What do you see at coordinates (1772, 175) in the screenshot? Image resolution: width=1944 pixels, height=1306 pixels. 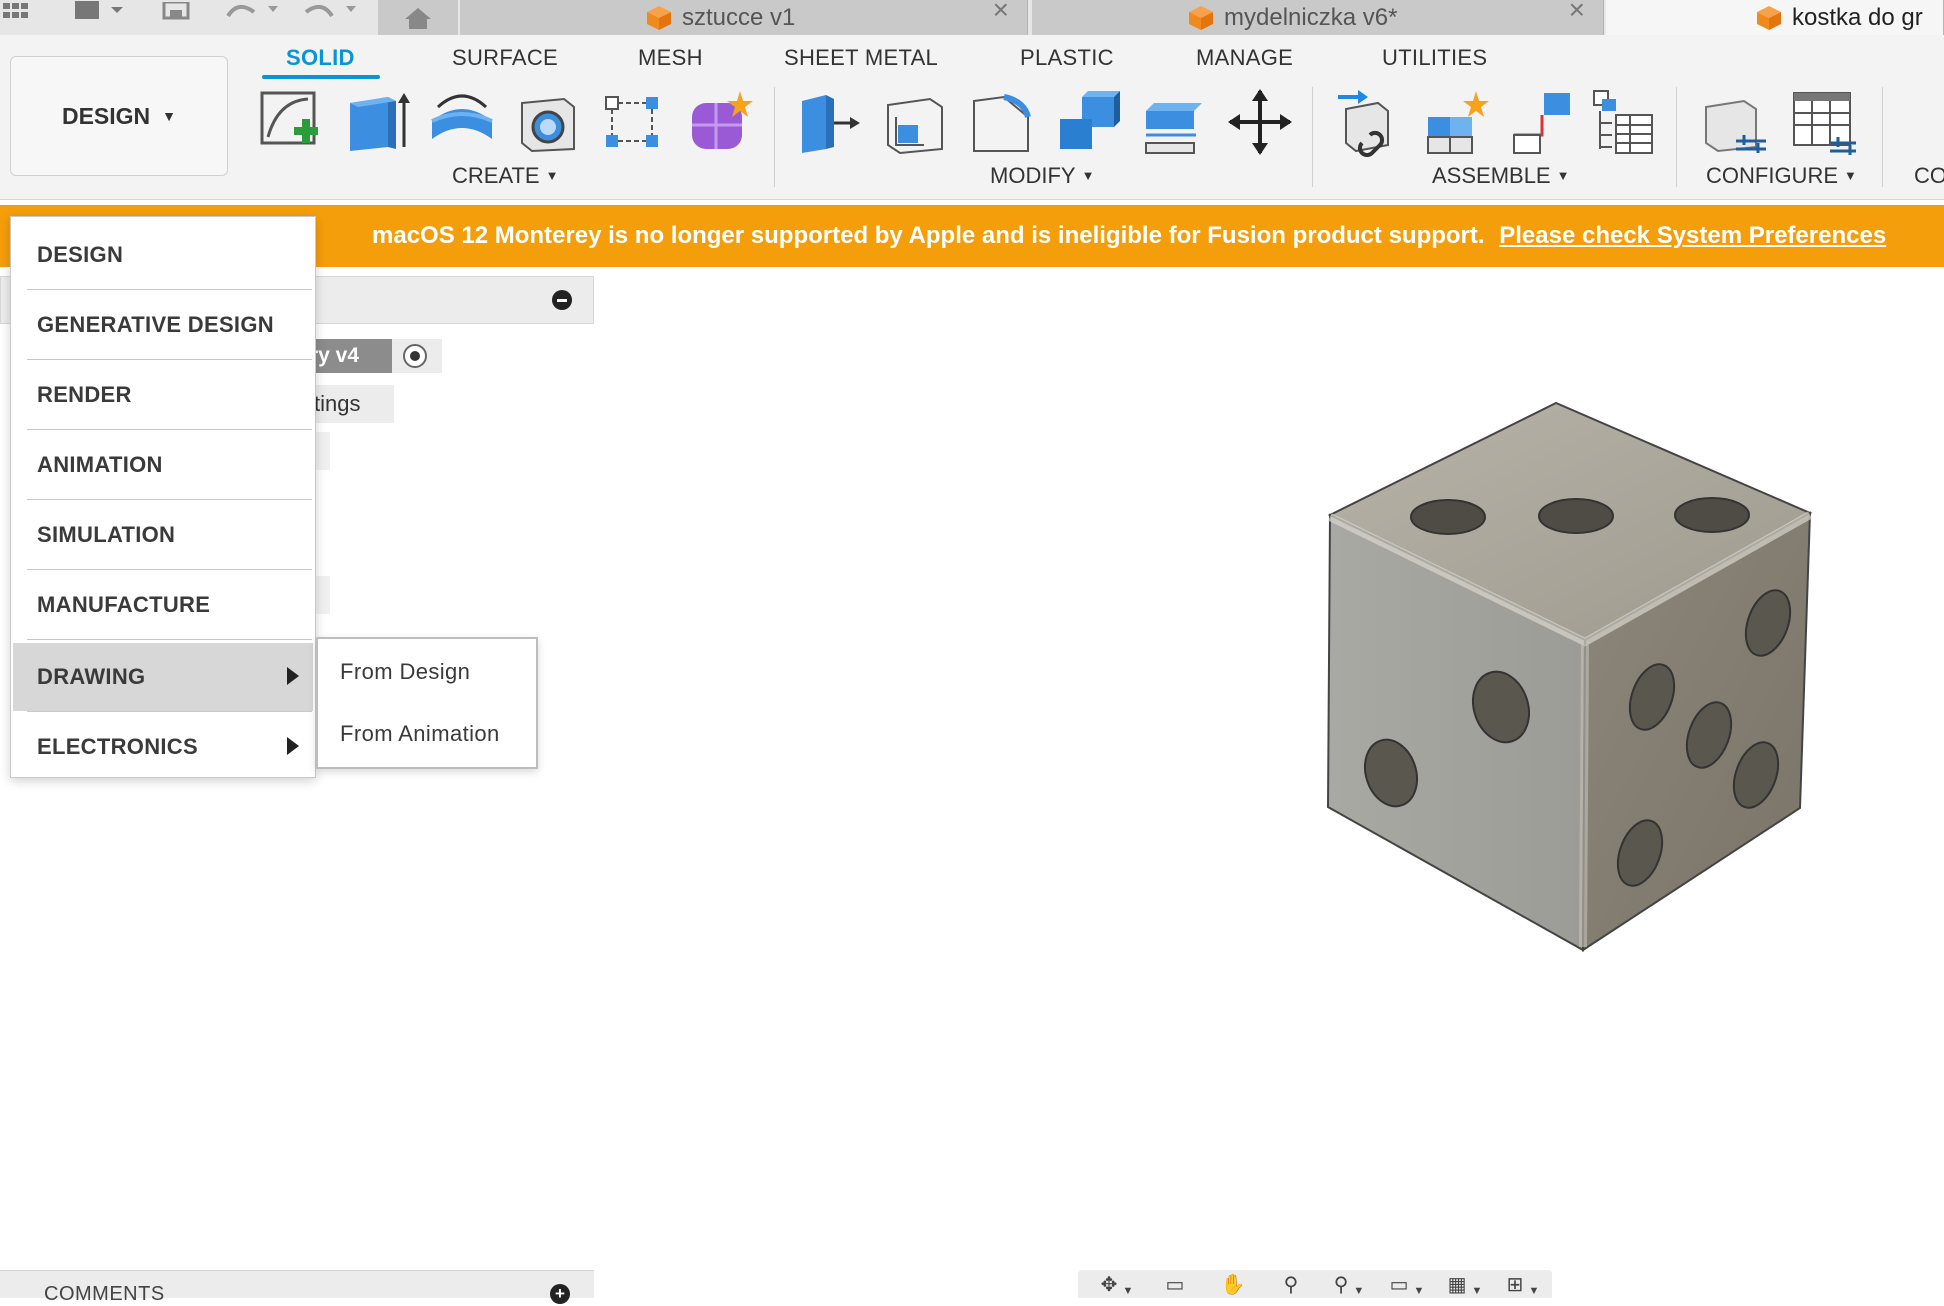 I see `configure-group-label: CONFIGURE` at bounding box center [1772, 175].